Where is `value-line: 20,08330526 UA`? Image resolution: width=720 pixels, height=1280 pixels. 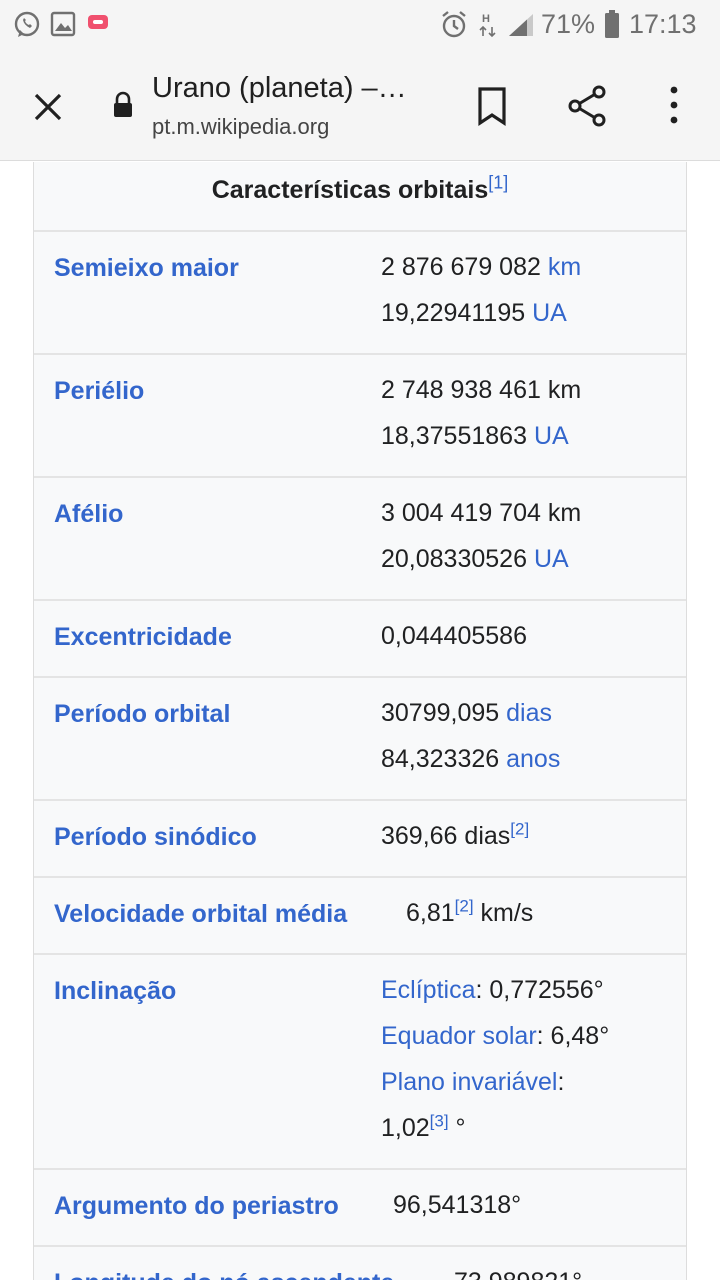 value-line: 20,08330526 UA is located at coordinates (481, 559).